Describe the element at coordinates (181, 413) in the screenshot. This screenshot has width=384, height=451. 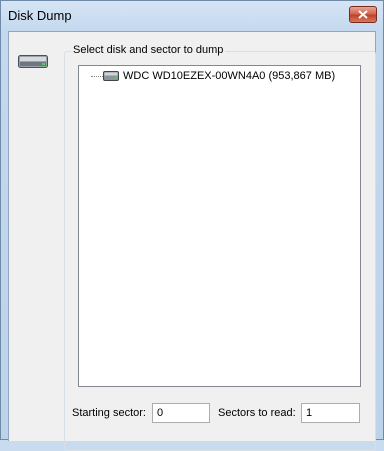
I see `starting-sector-input` at that location.